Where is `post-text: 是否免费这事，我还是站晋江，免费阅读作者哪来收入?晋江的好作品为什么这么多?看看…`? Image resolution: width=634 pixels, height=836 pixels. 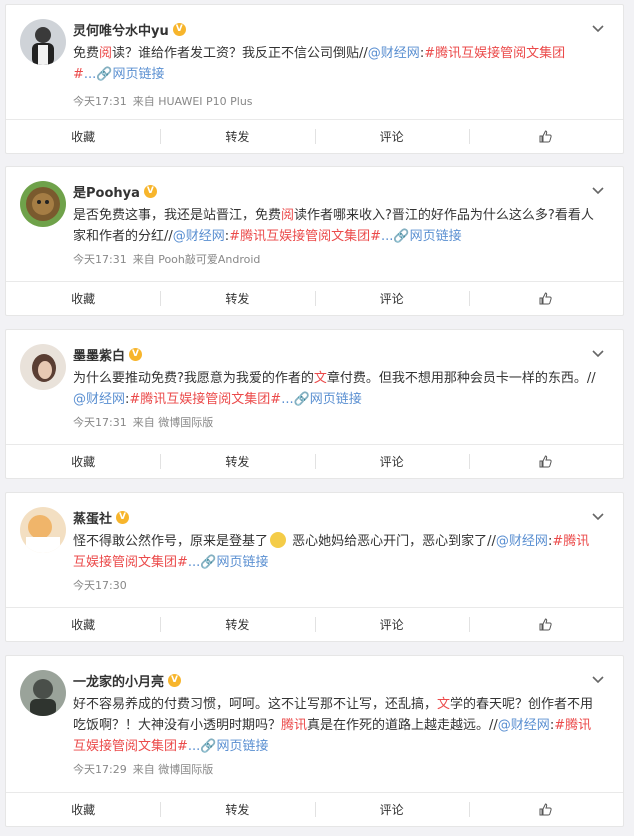 post-text: 是否免费这事，我还是站晋江，免费阅读作者哪来收入?晋江的好作品为什么这么多?看看… is located at coordinates (333, 226).